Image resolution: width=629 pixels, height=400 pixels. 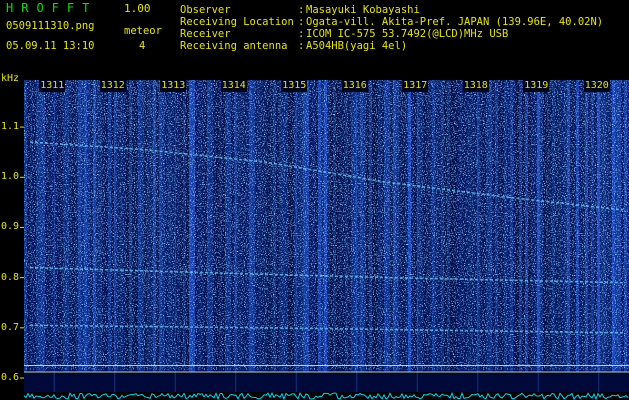 I want to click on time-tick-label: 1318, so click(x=475, y=86).